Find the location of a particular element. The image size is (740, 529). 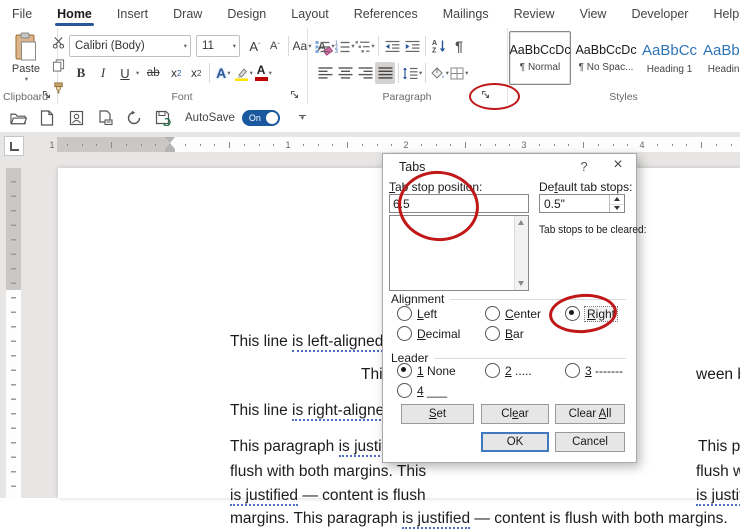

dialog-close-button: × is located at coordinates (618, 165).